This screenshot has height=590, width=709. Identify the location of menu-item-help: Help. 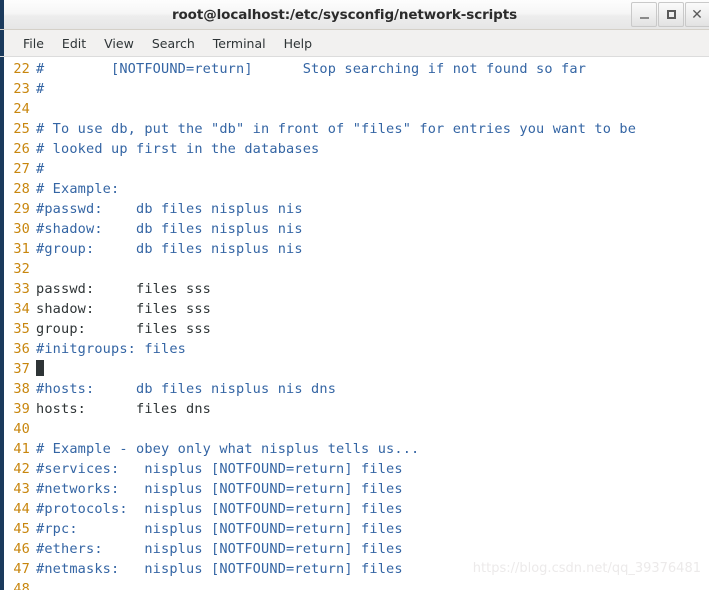
(298, 43).